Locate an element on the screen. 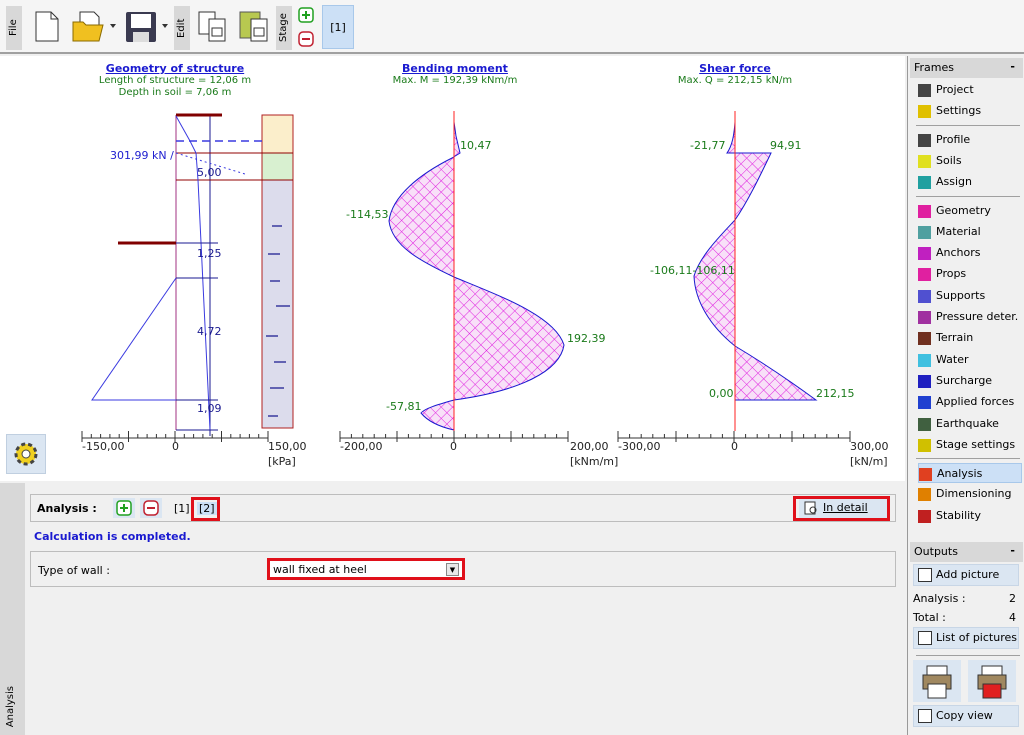  axis-label: -150,00 is located at coordinates (103, 446).